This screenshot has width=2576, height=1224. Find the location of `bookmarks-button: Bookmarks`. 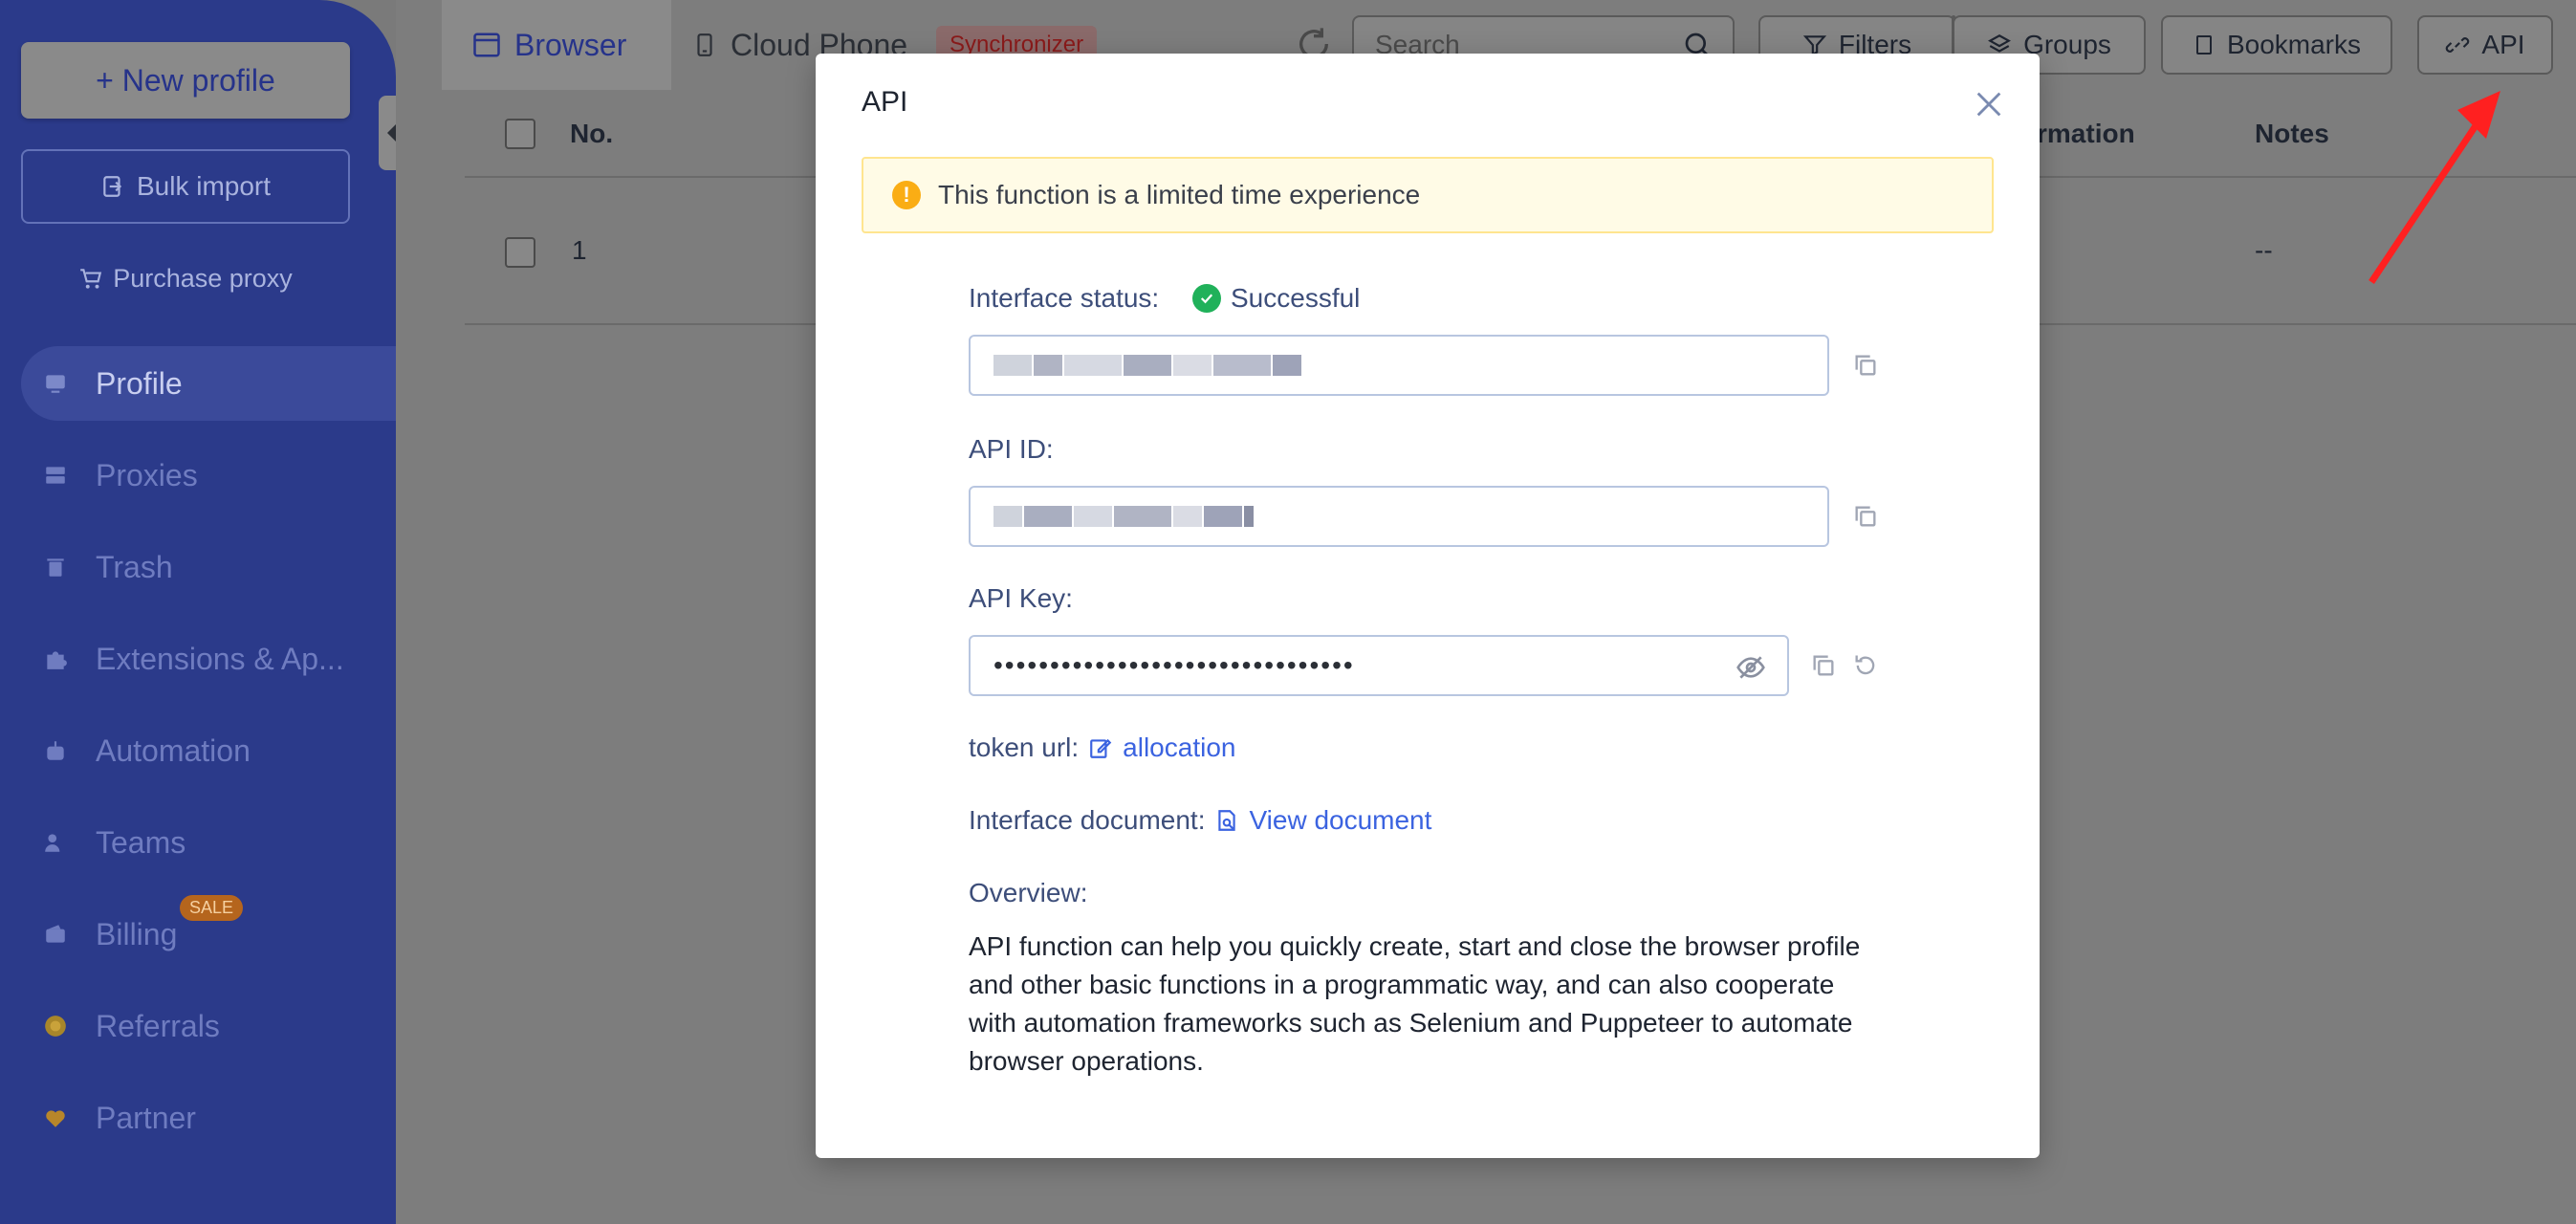

bookmarks-button: Bookmarks is located at coordinates (2276, 45).